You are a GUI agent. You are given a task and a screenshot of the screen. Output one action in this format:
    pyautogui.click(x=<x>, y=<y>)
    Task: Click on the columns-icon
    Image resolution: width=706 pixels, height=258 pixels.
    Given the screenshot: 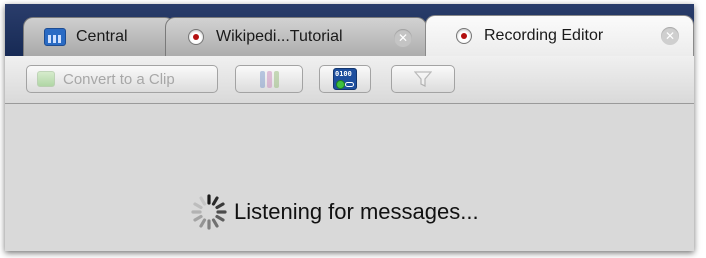 What is the action you would take?
    pyautogui.click(x=269, y=79)
    